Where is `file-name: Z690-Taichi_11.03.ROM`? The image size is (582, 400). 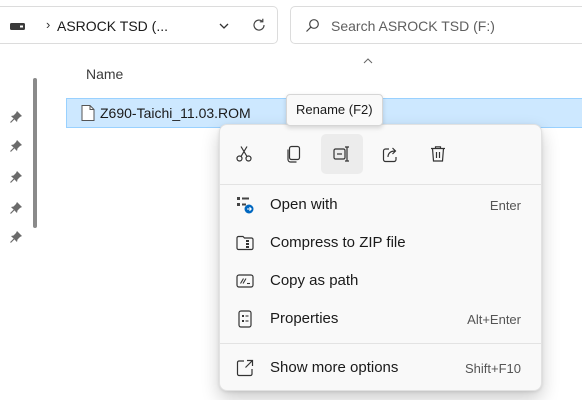
file-name: Z690-Taichi_11.03.ROM is located at coordinates (175, 113).